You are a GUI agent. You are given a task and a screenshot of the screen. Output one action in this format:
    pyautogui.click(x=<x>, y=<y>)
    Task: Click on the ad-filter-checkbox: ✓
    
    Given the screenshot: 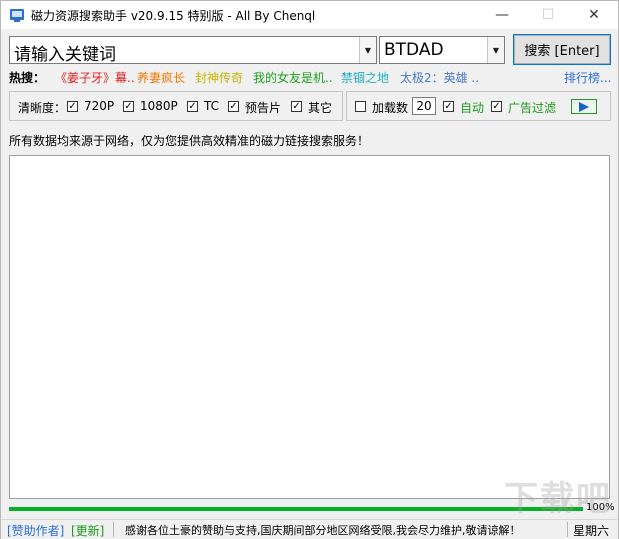 What is the action you would take?
    pyautogui.click(x=496, y=106)
    